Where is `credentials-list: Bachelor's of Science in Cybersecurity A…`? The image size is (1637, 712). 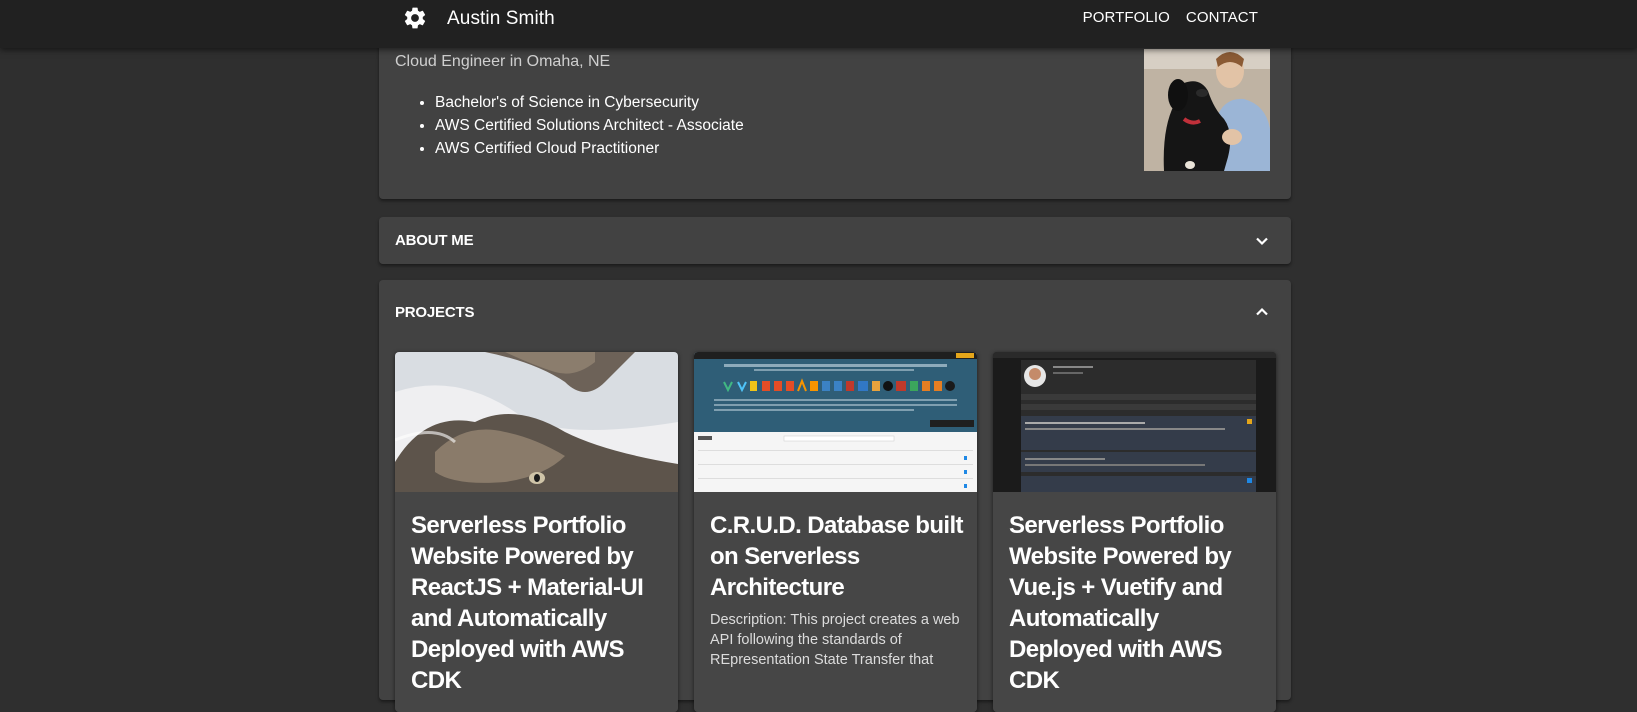
credentials-list: Bachelor's of Science in Cybersecurity A… is located at coordinates (569, 125).